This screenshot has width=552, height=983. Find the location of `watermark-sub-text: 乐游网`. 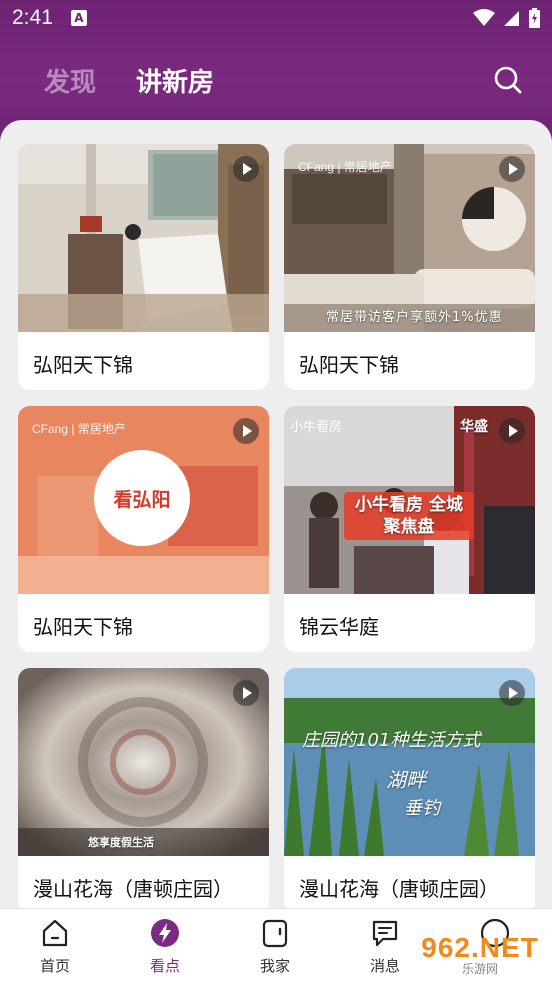

watermark-sub-text: 乐游网 is located at coordinates (479, 969).